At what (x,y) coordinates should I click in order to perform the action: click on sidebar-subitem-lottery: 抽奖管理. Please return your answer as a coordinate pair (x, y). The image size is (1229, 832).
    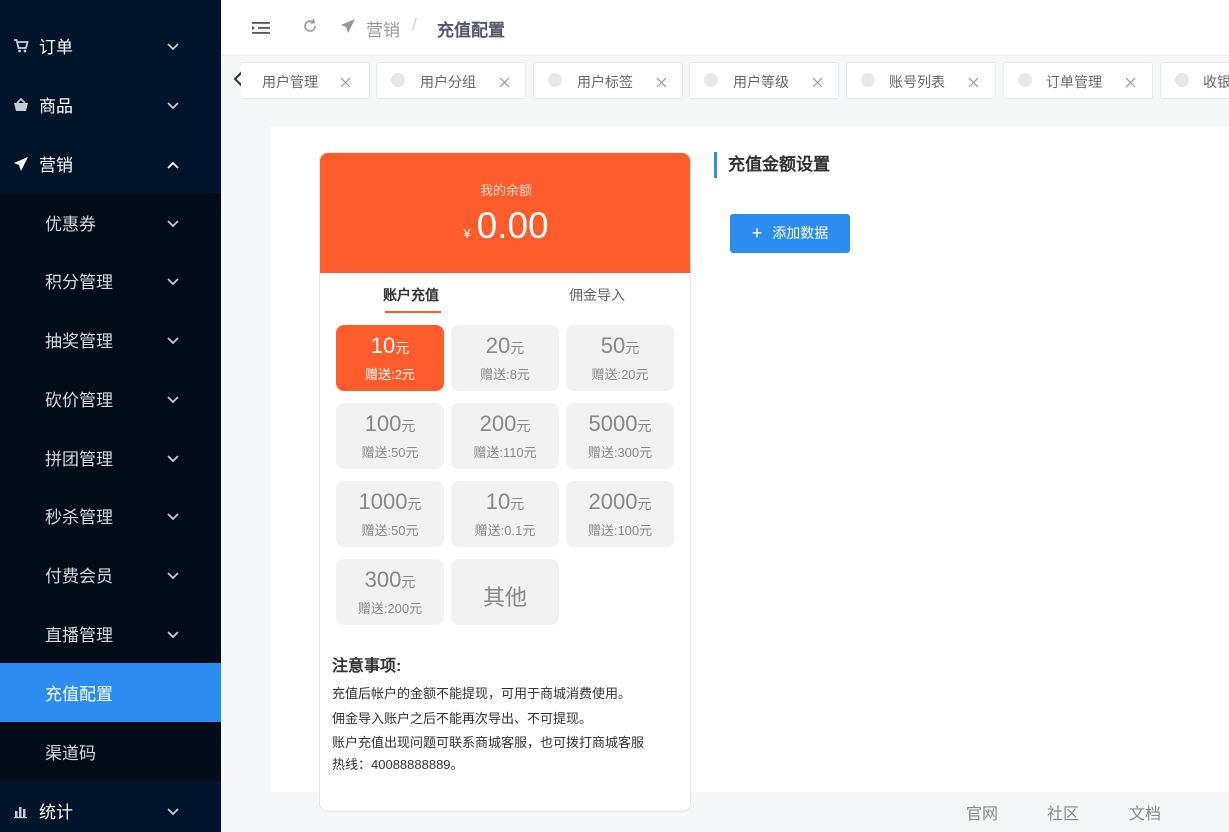
    Looking at the image, I should click on (110, 339).